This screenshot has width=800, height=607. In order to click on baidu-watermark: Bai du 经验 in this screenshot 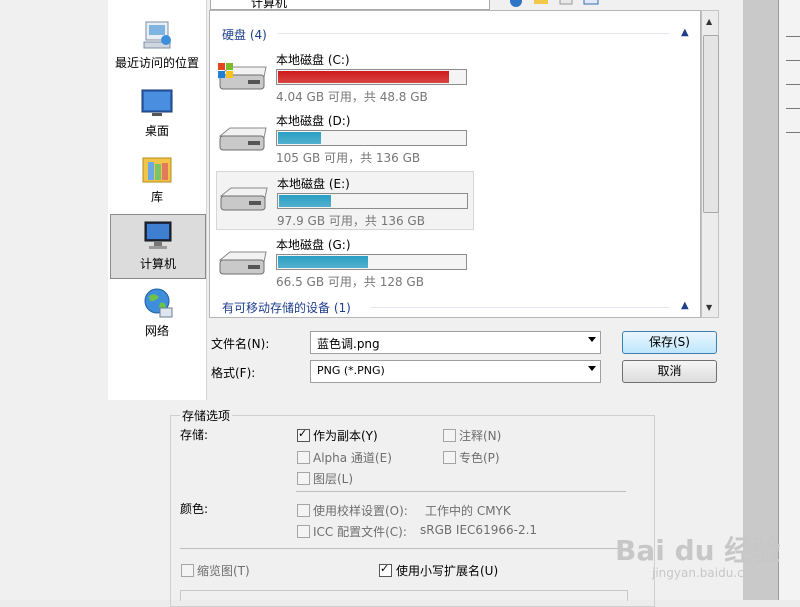, I will do `click(698, 550)`.